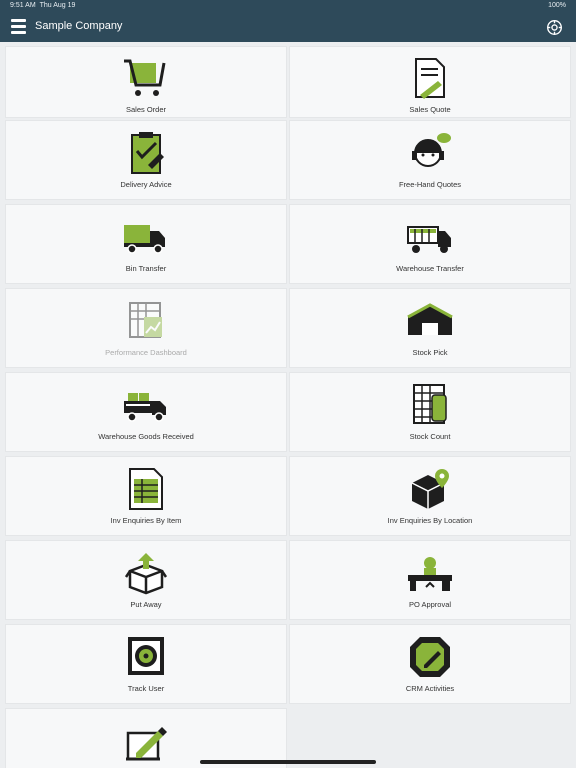 The height and width of the screenshot is (768, 576). What do you see at coordinates (146, 688) in the screenshot?
I see `tile-label: Track User` at bounding box center [146, 688].